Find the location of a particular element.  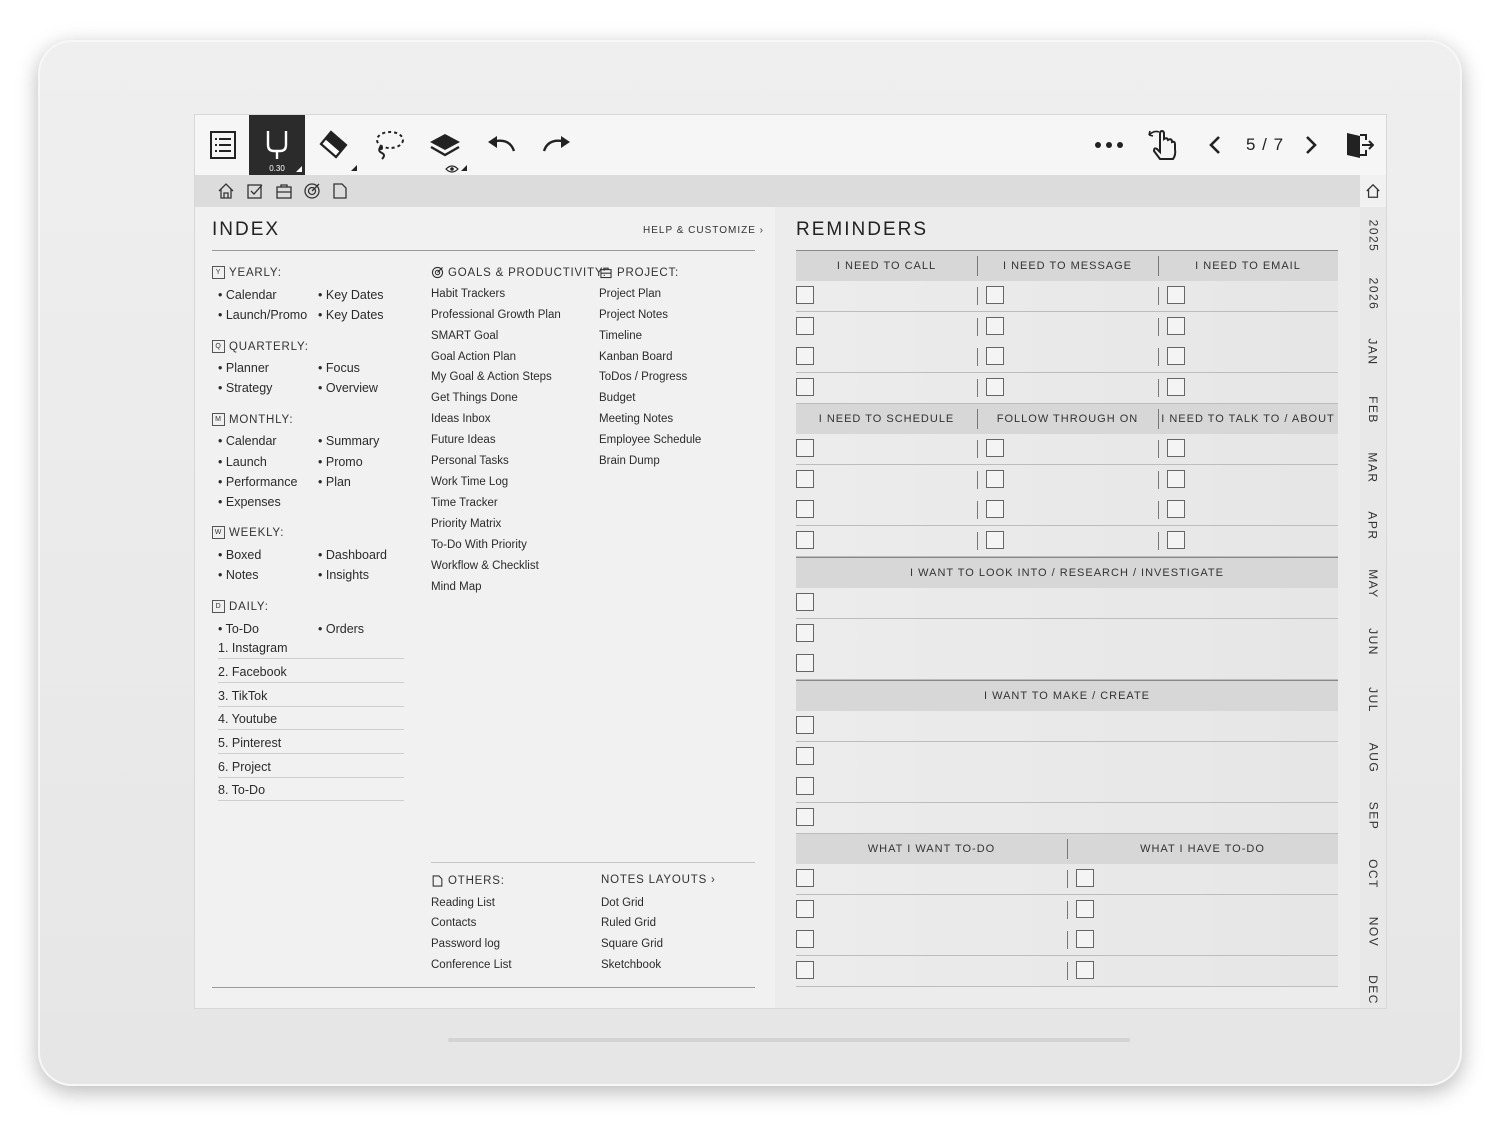

link-goals-item: Goal Action Plan is located at coordinates (473, 357).